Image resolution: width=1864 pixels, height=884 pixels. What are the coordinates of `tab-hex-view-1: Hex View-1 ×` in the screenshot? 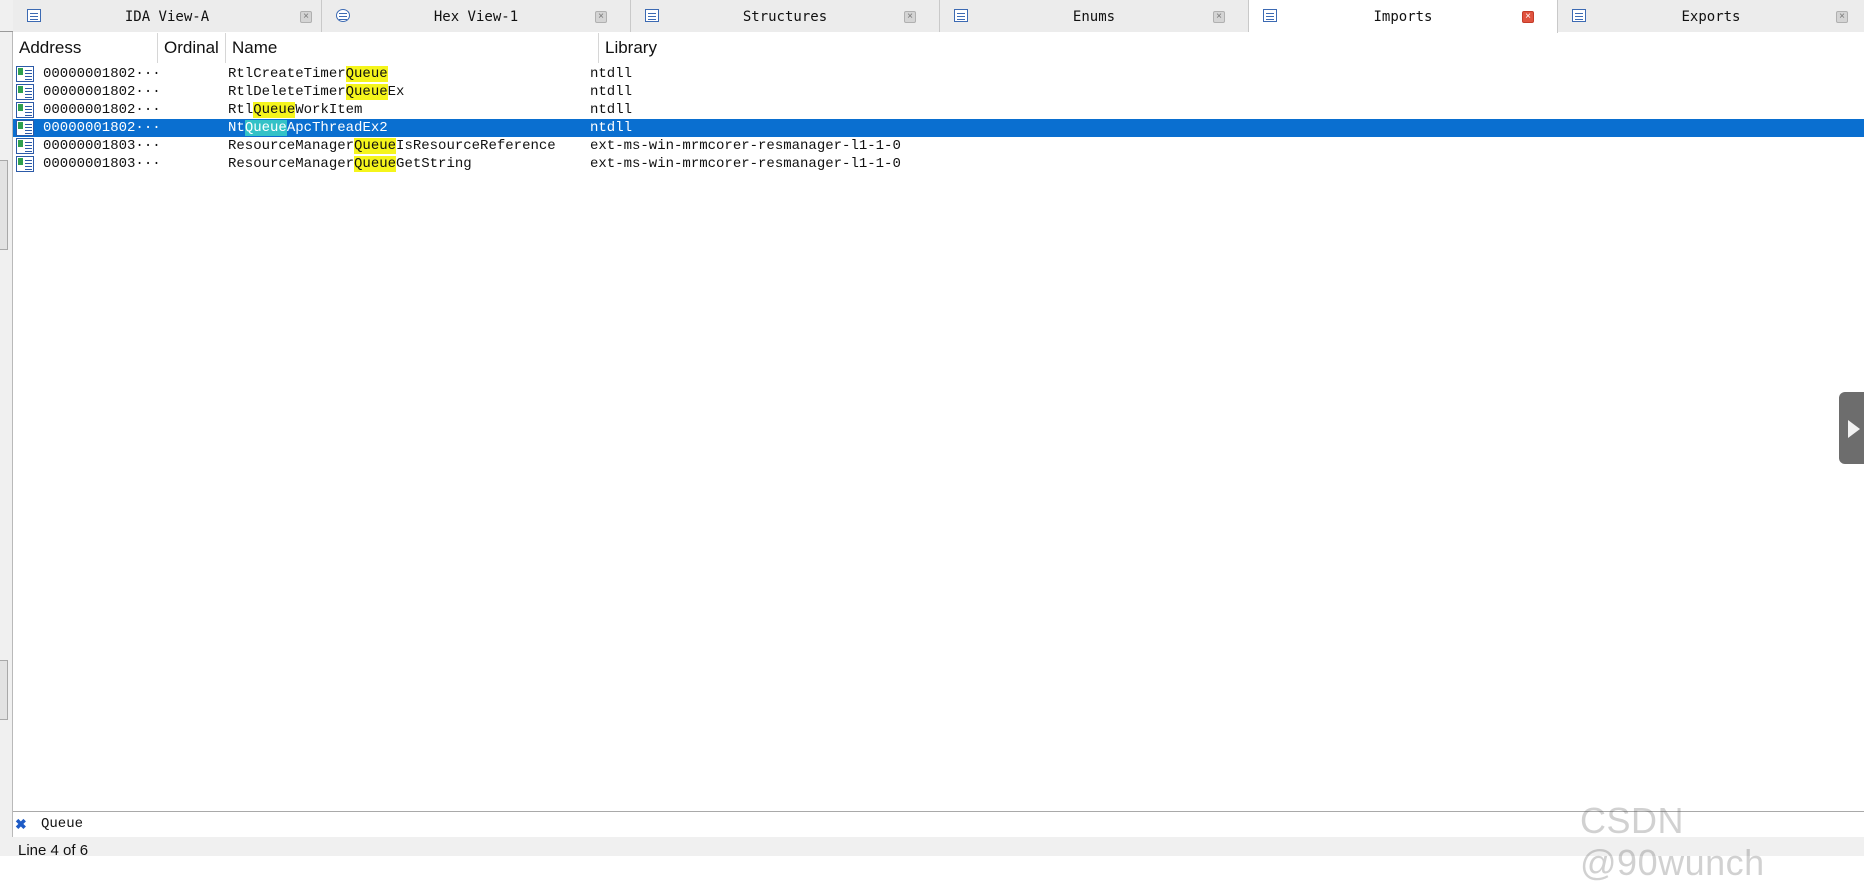 It's located at (476, 16).